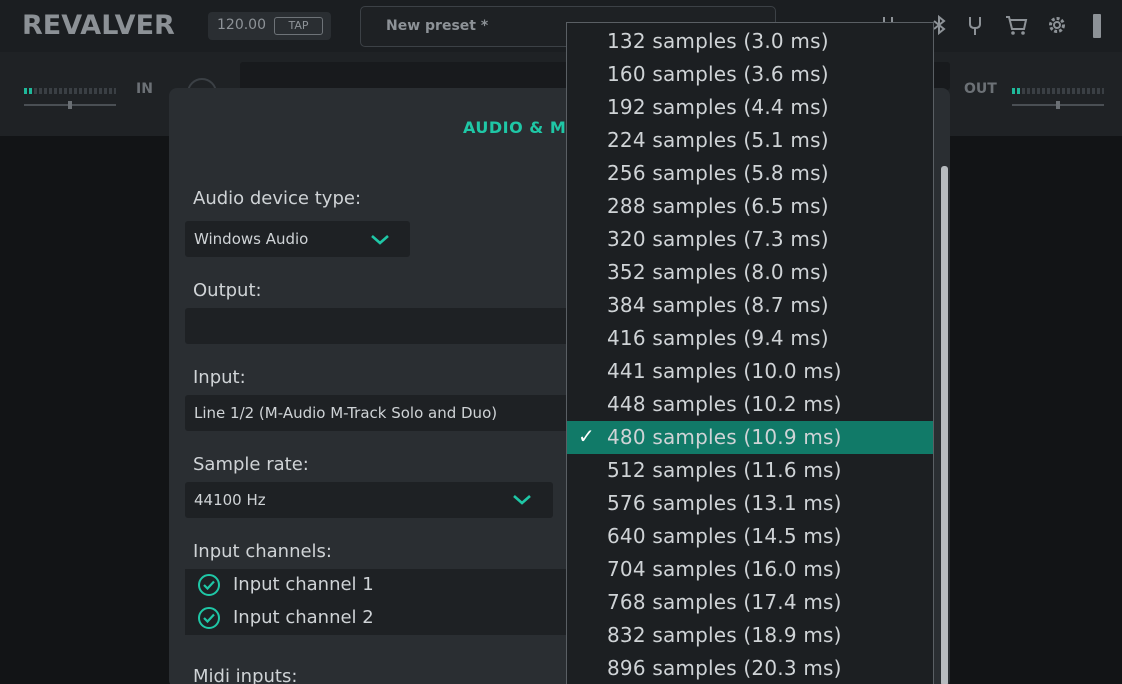 This screenshot has height=684, width=1122. Describe the element at coordinates (230, 500) in the screenshot. I see `sample-rate-value: 44100 Hz` at that location.